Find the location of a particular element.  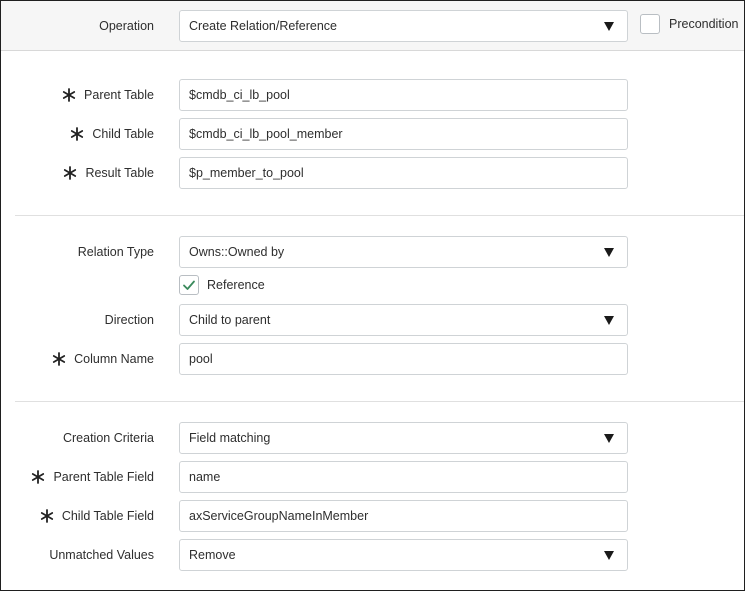

child-table-label-text: Child Table is located at coordinates (123, 134).